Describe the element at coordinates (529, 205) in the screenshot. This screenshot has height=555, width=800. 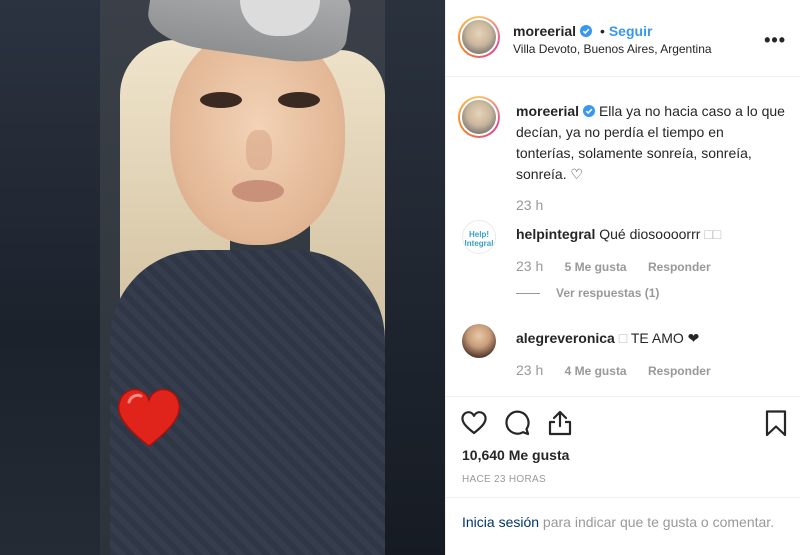
I see `caption-time: 23 h` at that location.